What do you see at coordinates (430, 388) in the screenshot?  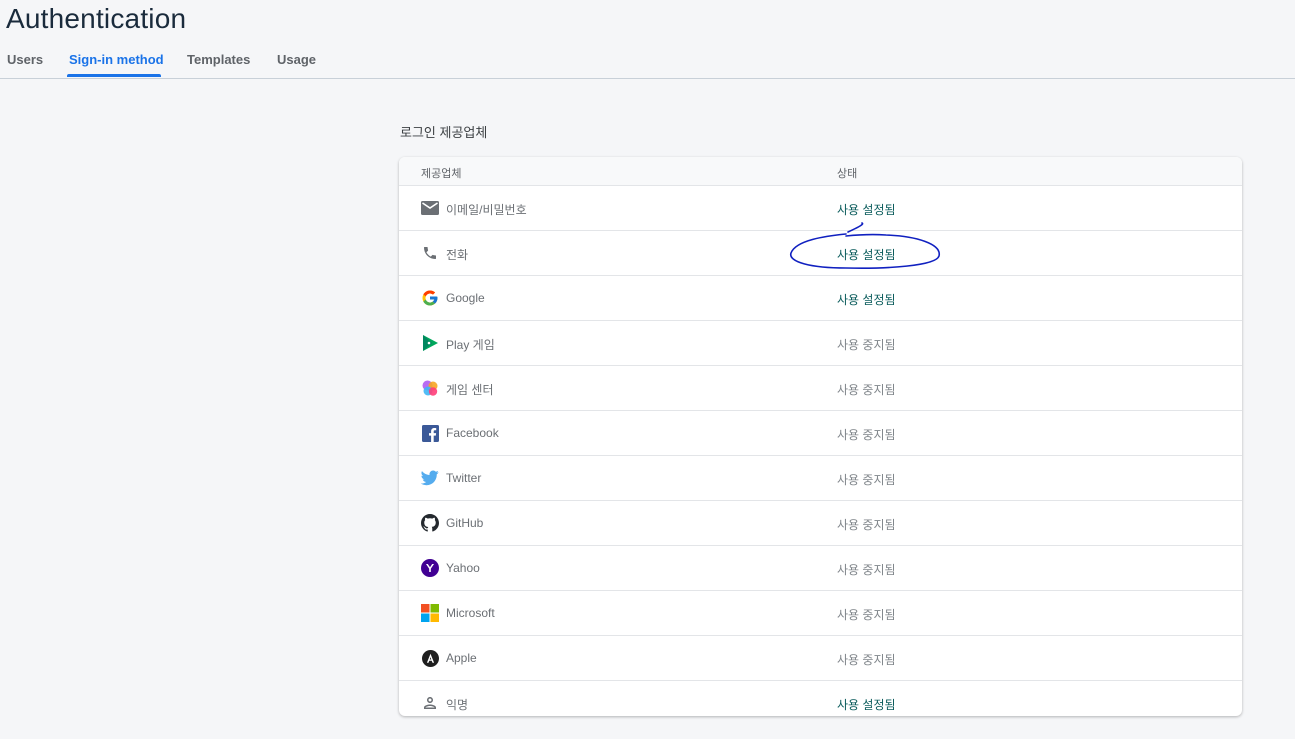 I see `game-center-icon` at bounding box center [430, 388].